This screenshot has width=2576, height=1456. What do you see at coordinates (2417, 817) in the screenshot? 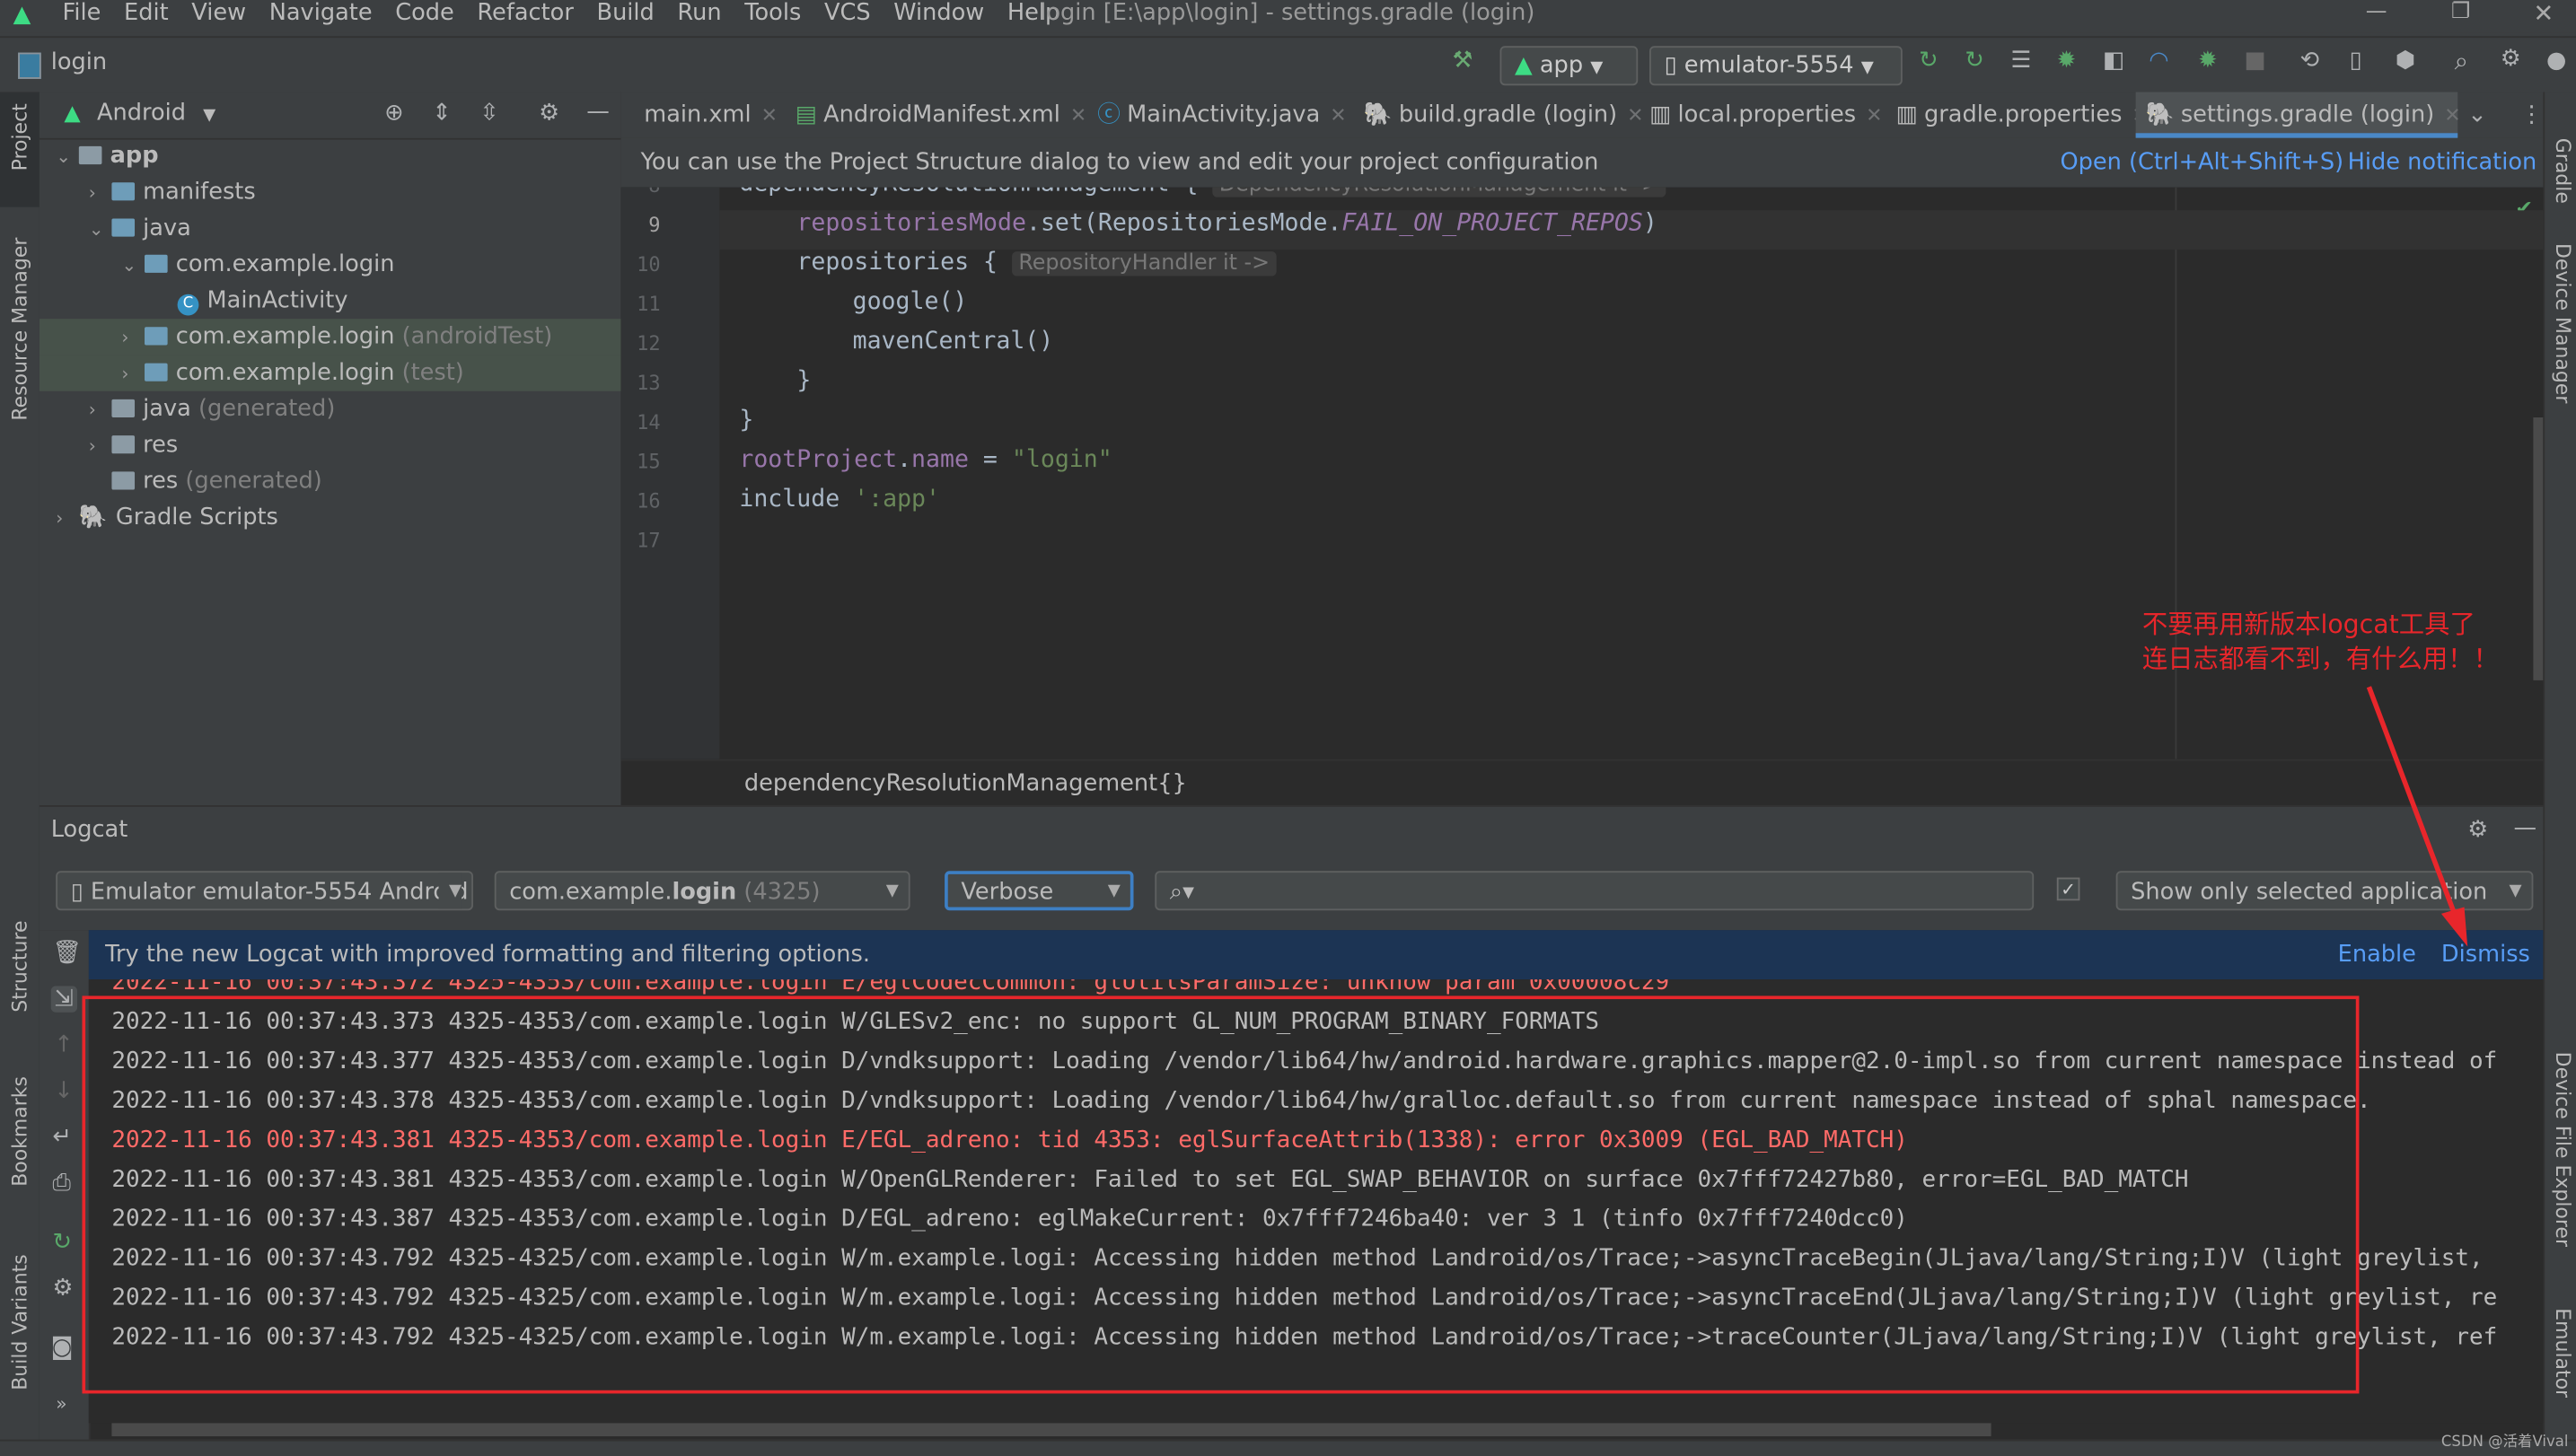
I see `annotation-arrow` at bounding box center [2417, 817].